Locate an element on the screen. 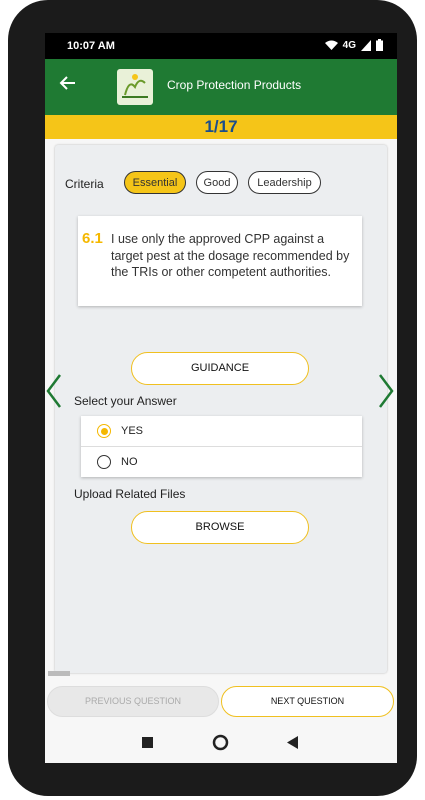 This screenshot has height=800, width=425. radio-selected-icon is located at coordinates (104, 431).